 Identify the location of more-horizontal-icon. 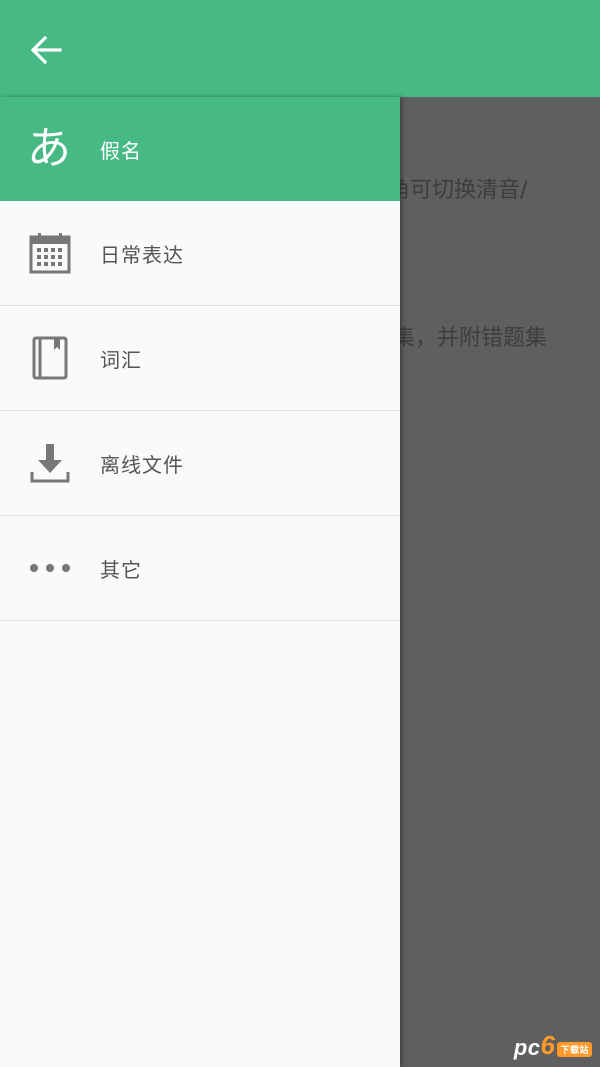
(50, 568).